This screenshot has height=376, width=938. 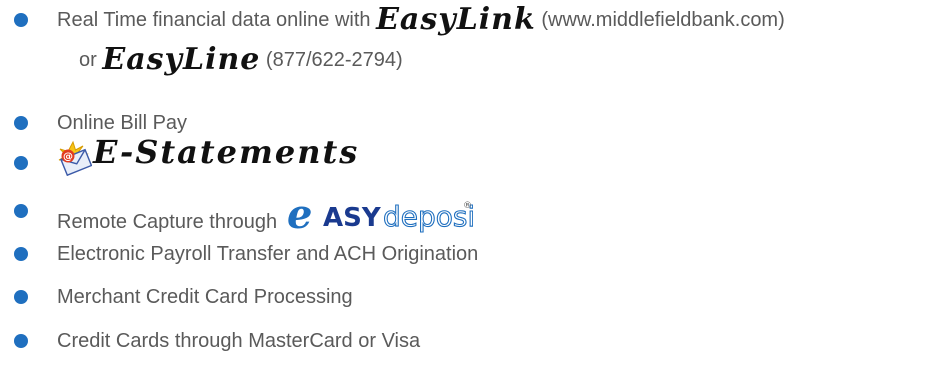 I want to click on logo-asy: ASY, so click(x=352, y=218).